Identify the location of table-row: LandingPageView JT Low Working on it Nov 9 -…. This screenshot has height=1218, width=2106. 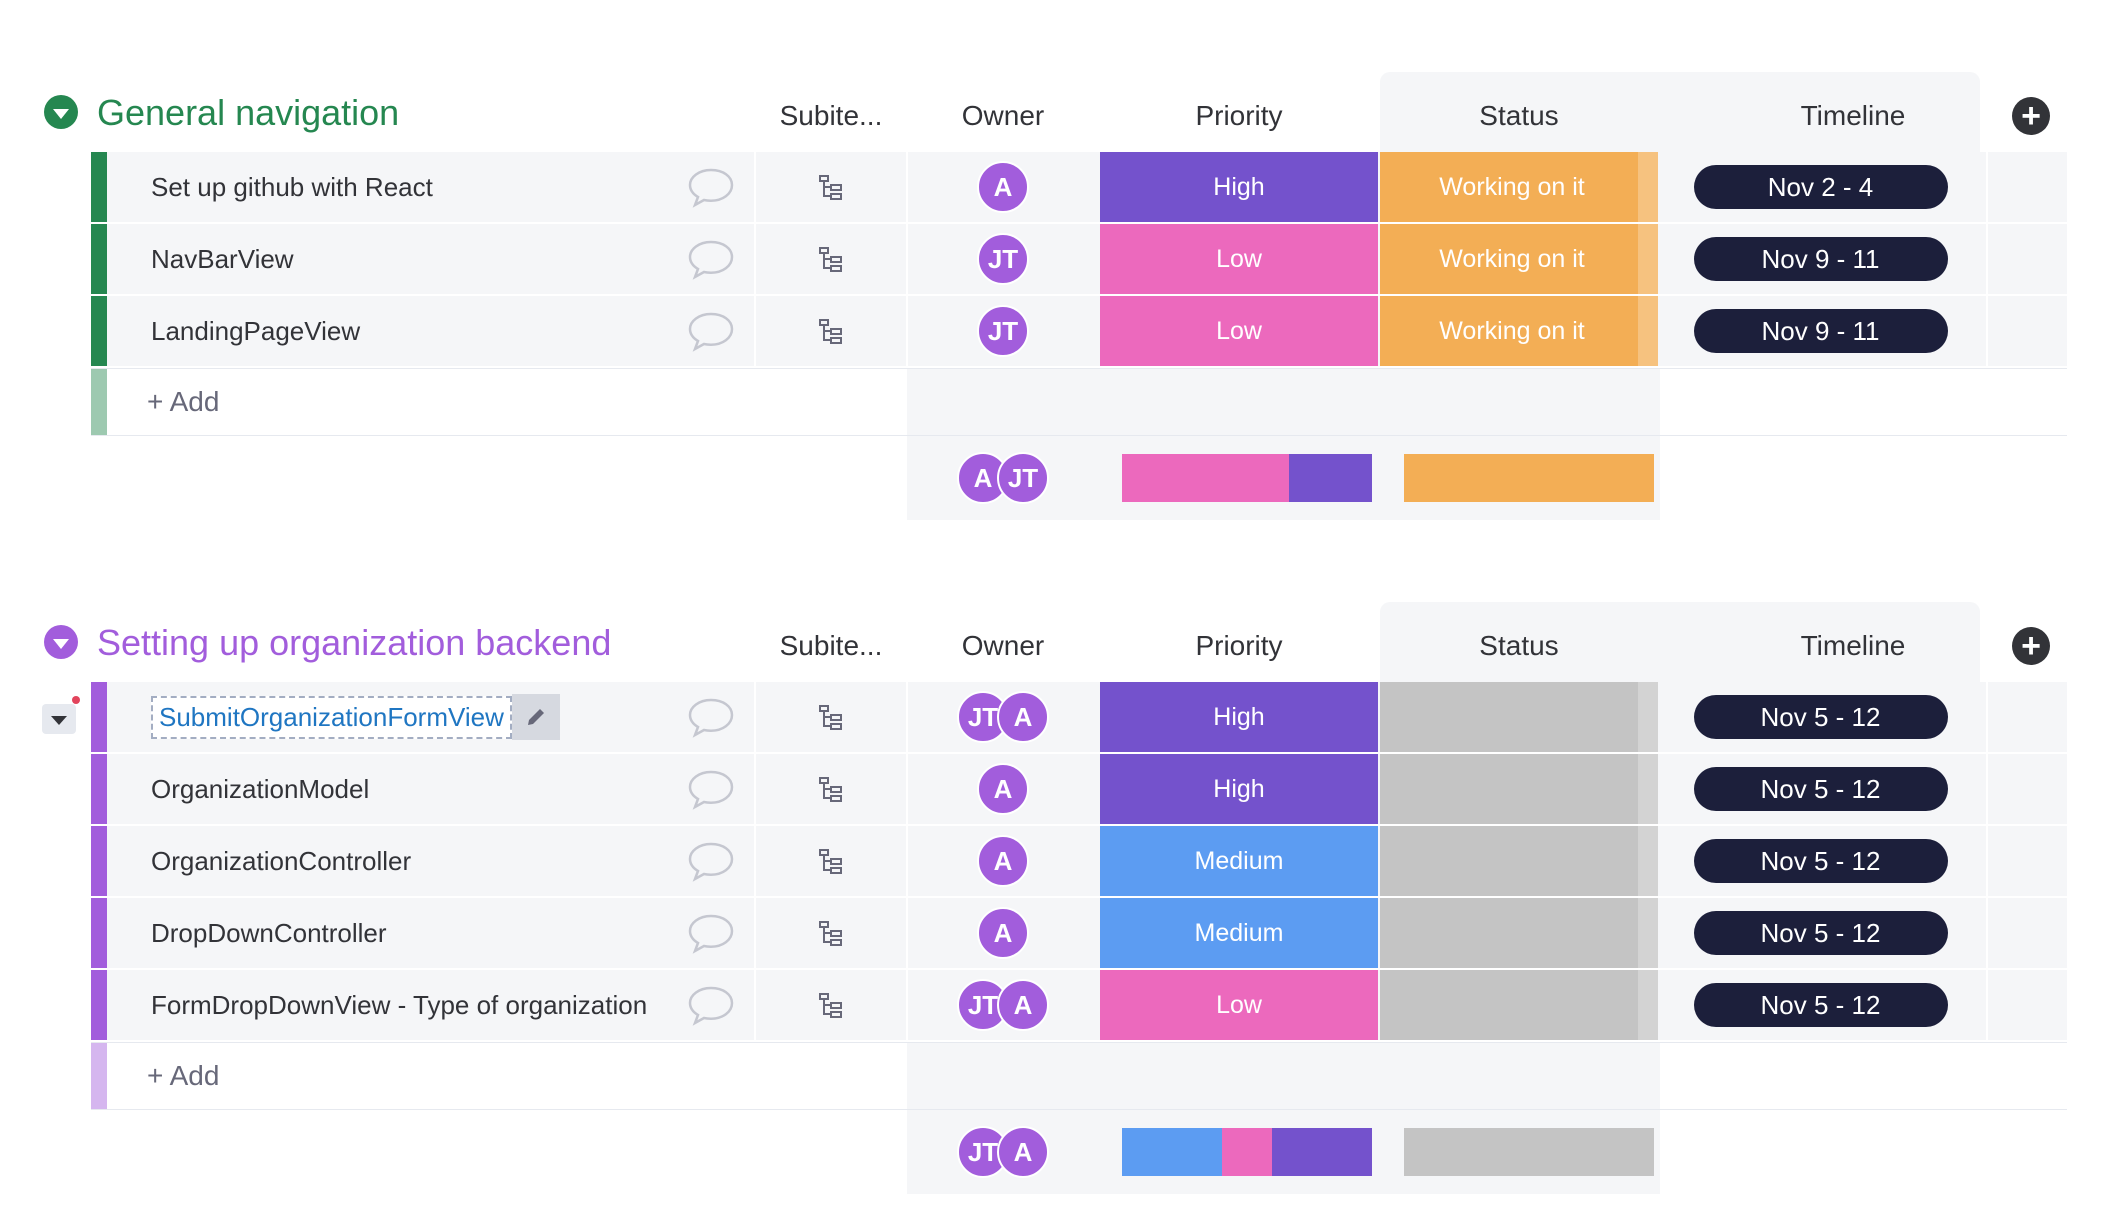
(1079, 331).